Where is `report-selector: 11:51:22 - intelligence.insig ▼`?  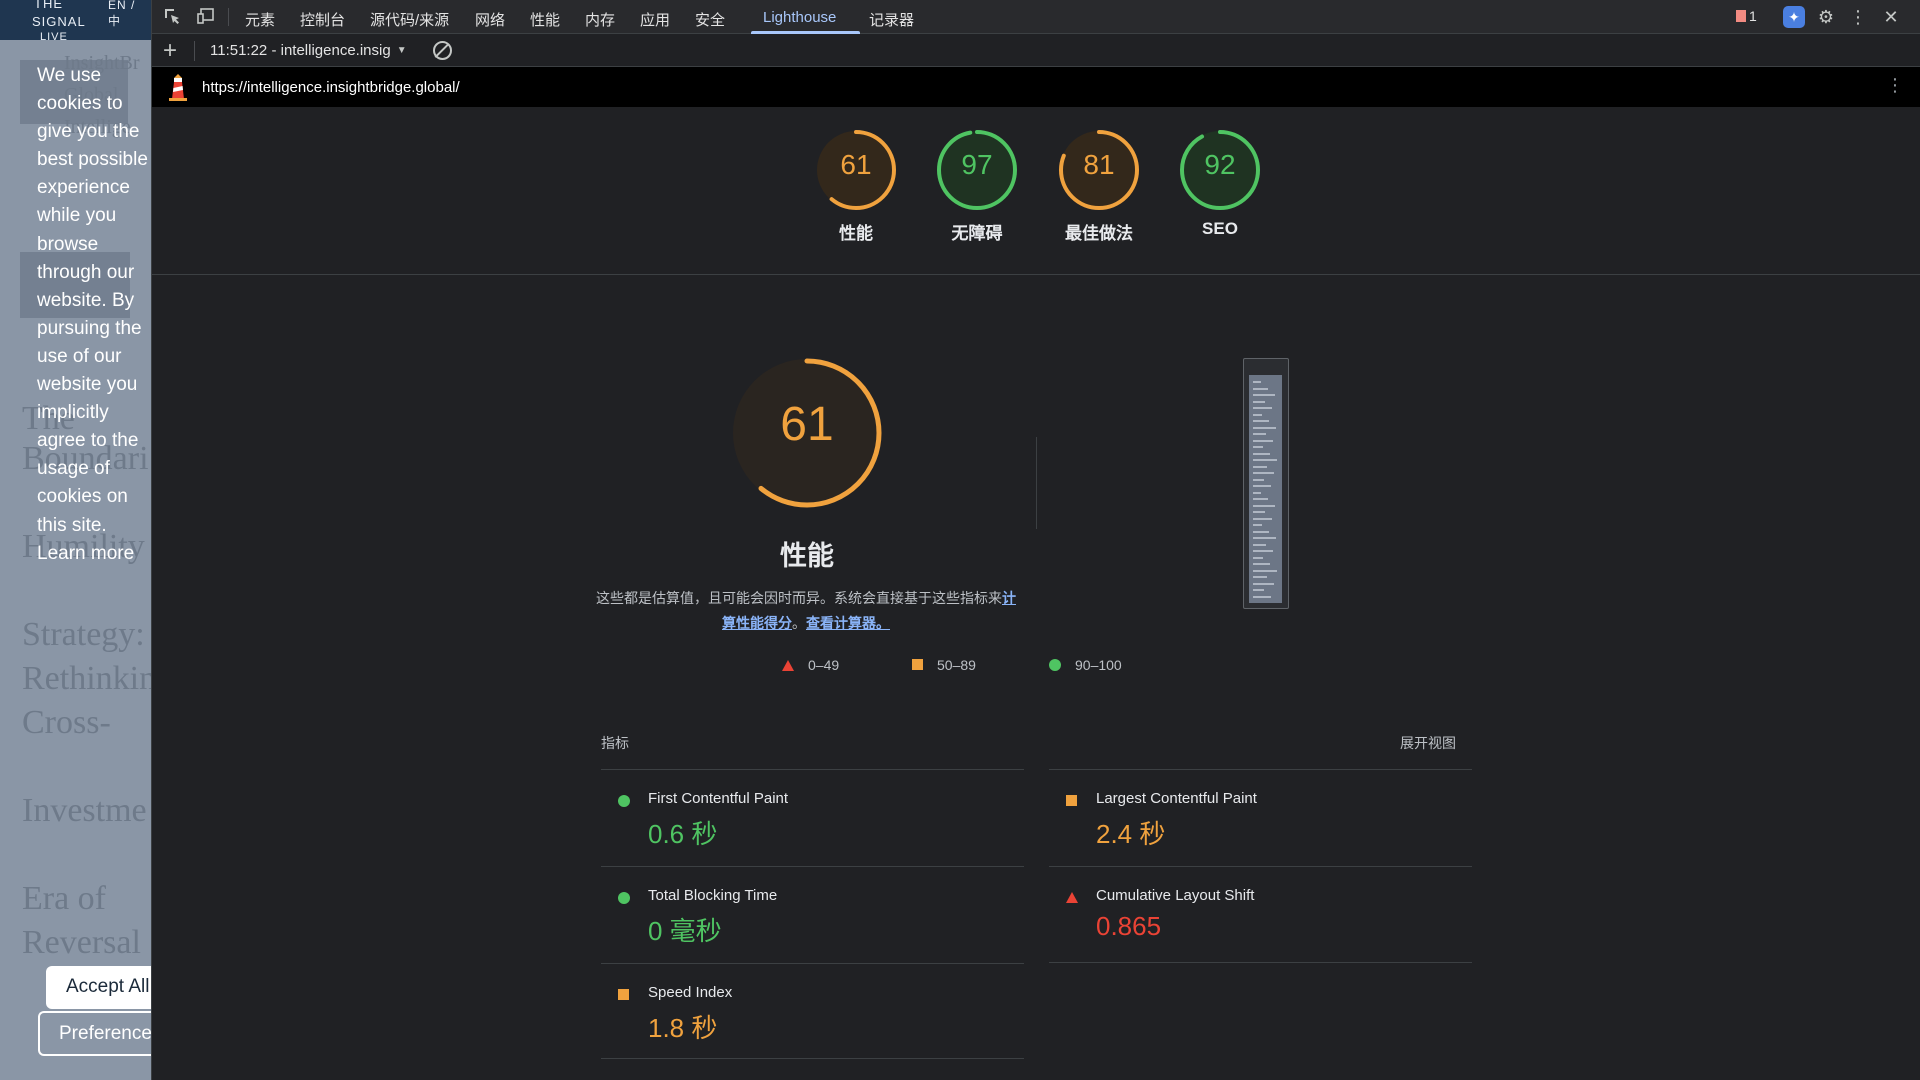 report-selector: 11:51:22 - intelligence.insig ▼ is located at coordinates (308, 50).